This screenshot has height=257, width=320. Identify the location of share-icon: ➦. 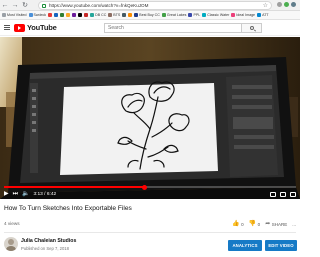
(268, 224).